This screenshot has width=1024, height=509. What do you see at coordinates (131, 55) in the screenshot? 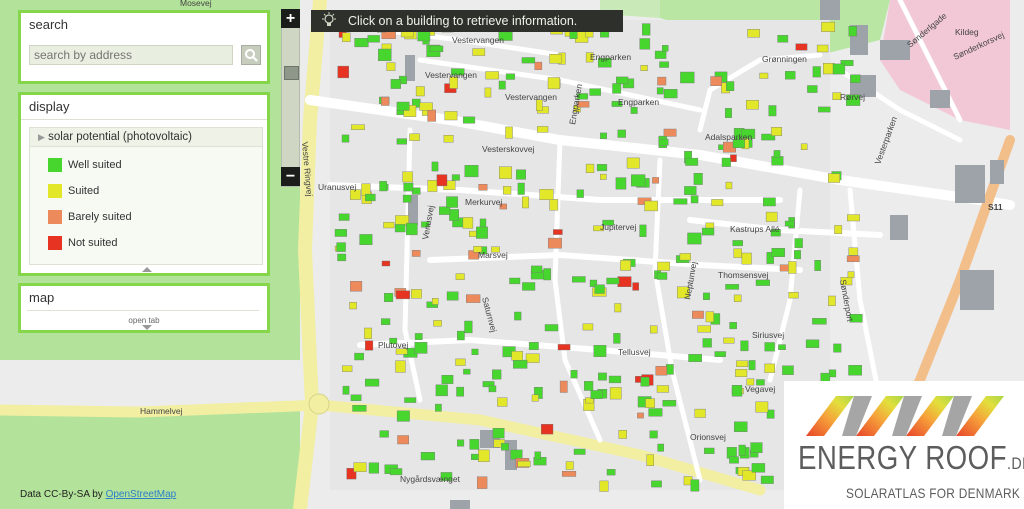
I see `search-input` at bounding box center [131, 55].